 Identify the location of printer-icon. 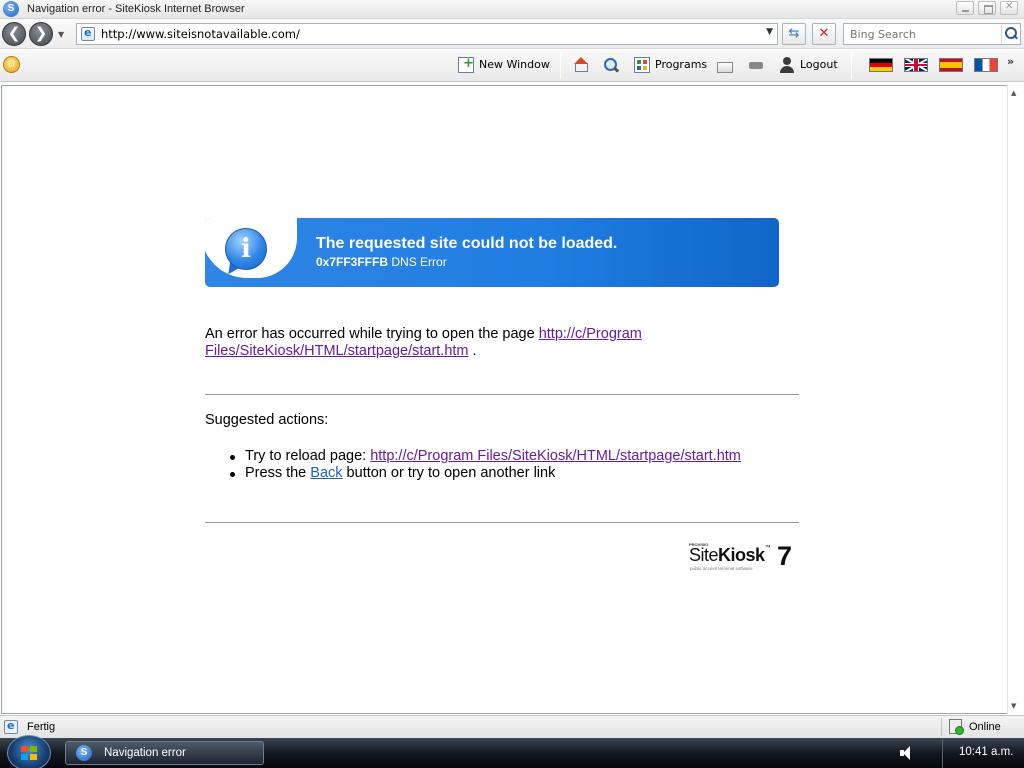
(756, 65).